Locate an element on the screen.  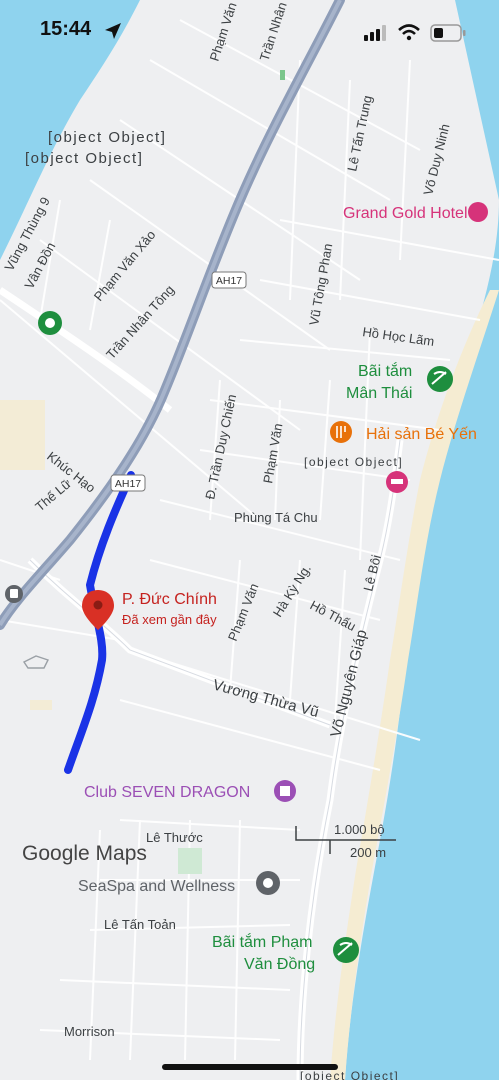
pin-subtitle: Đã xem gần đây is located at coordinates (169, 619).